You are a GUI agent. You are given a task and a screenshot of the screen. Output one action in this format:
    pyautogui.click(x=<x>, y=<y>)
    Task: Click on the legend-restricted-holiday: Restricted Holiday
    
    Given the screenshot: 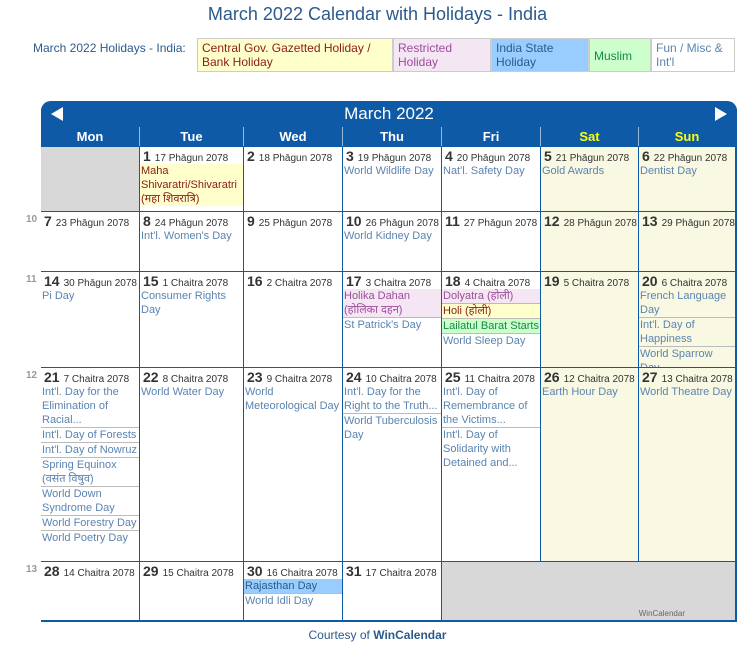 What is the action you would take?
    pyautogui.click(x=442, y=55)
    